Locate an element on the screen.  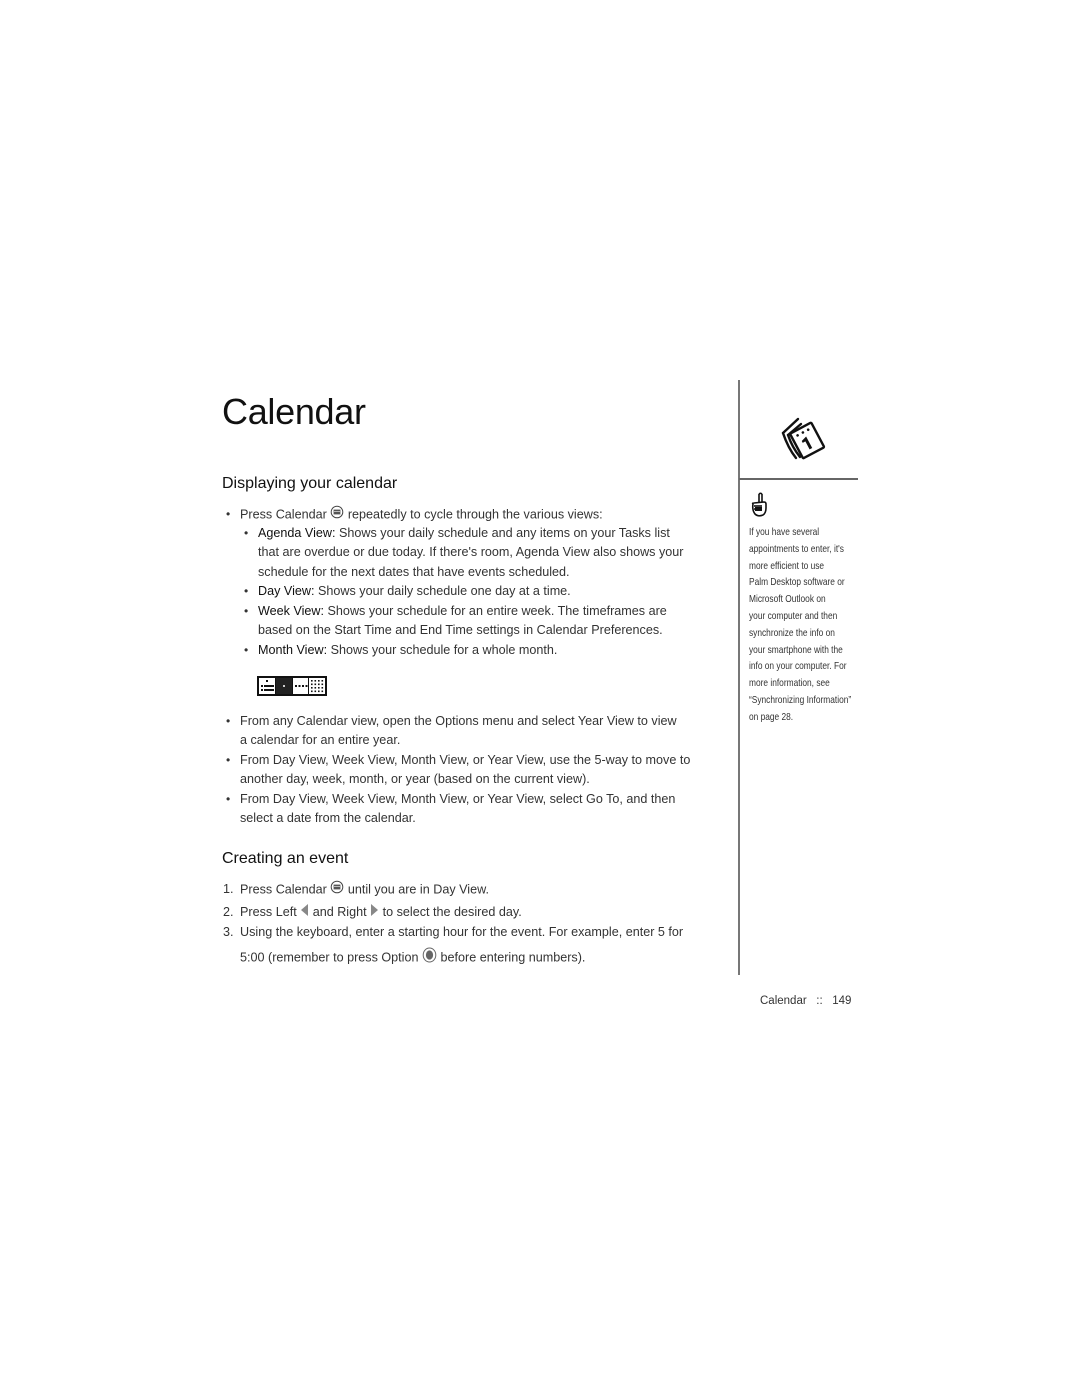
step-text: 5:00 (remember to press Option is located at coordinates (329, 957).